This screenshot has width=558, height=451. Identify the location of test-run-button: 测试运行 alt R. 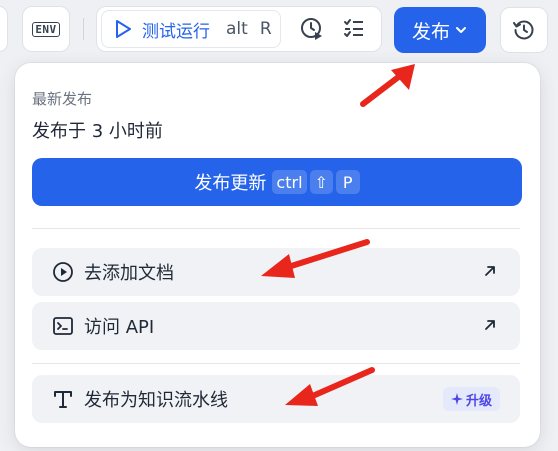
(191, 29).